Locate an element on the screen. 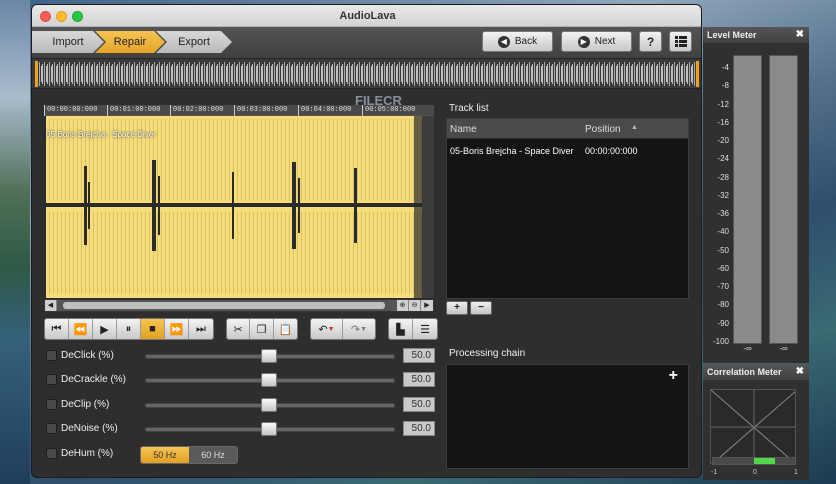 Image resolution: width=836 pixels, height=484 pixels. horizontal-scrollbar: ◀ ⊕ ⊖ ▶ is located at coordinates (239, 305).